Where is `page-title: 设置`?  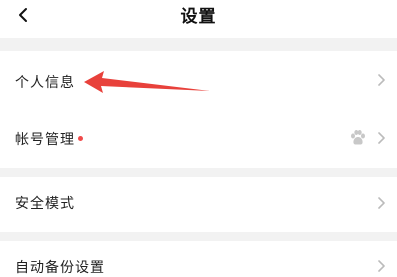 page-title: 设置 is located at coordinates (198, 17).